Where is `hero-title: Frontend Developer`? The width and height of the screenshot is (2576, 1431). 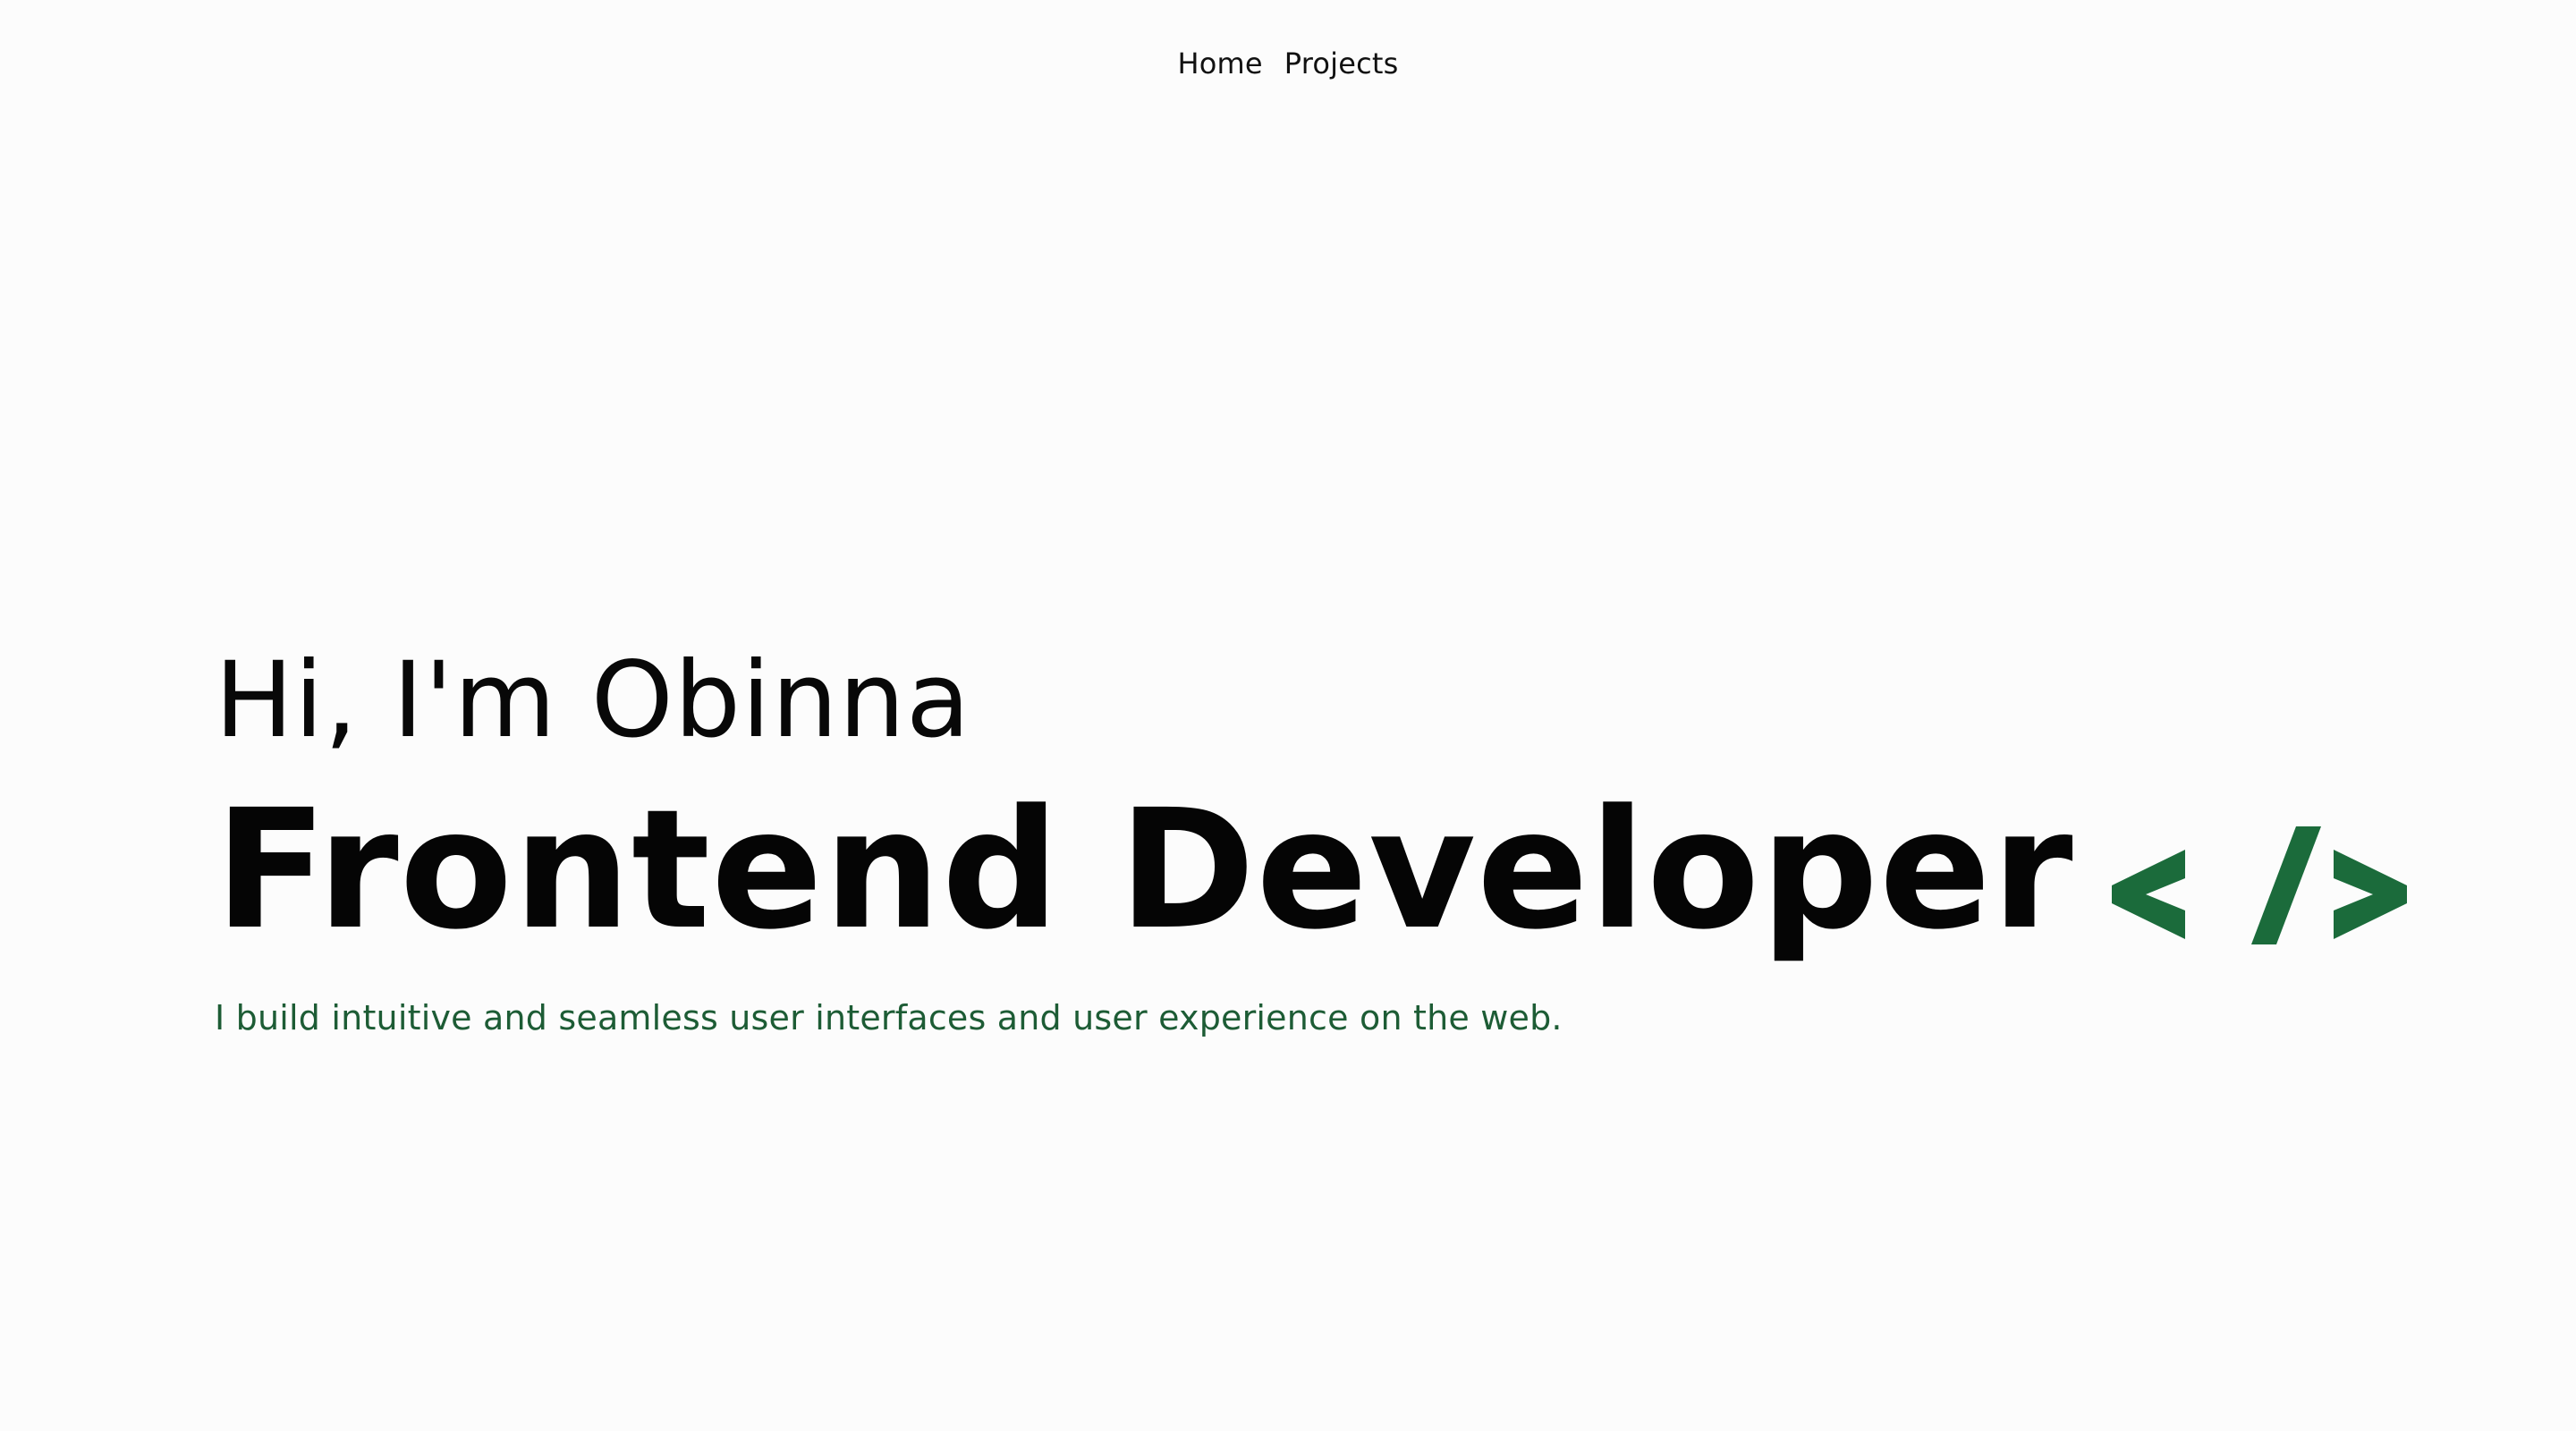
hero-title: Frontend Developer is located at coordinates (1311, 871).